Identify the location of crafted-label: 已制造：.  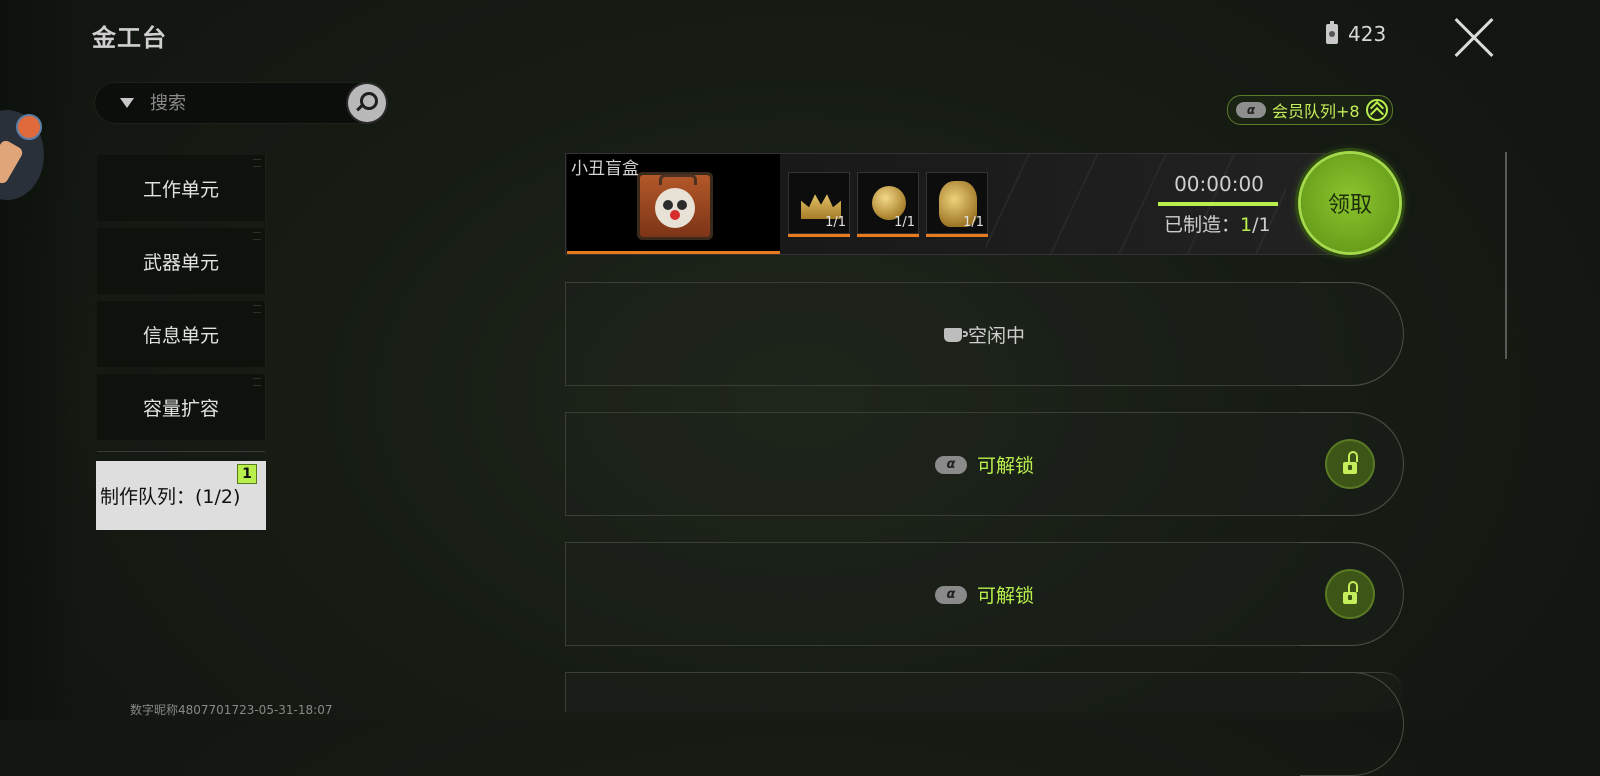
(1202, 225).